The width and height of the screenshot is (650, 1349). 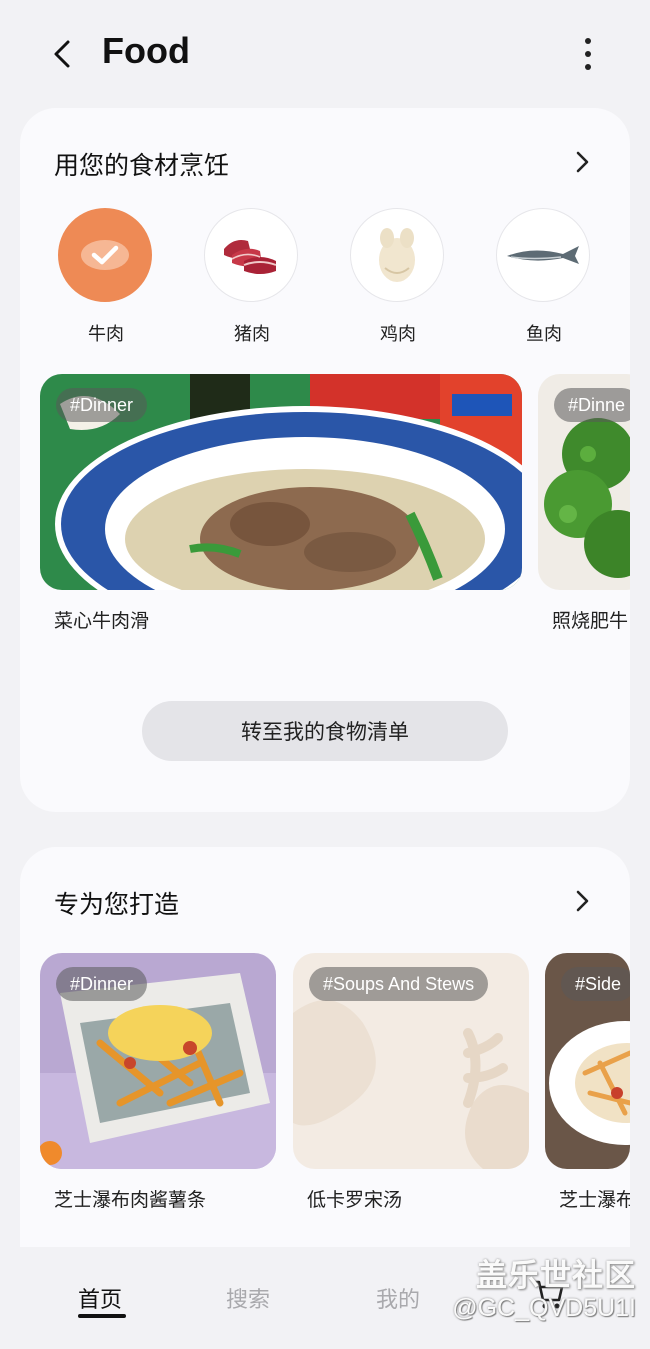 What do you see at coordinates (325, 1298) in the screenshot?
I see `bottom-navigation: 首页 搜索 我的 盖乐世社区 @GC_QVD5U1I` at bounding box center [325, 1298].